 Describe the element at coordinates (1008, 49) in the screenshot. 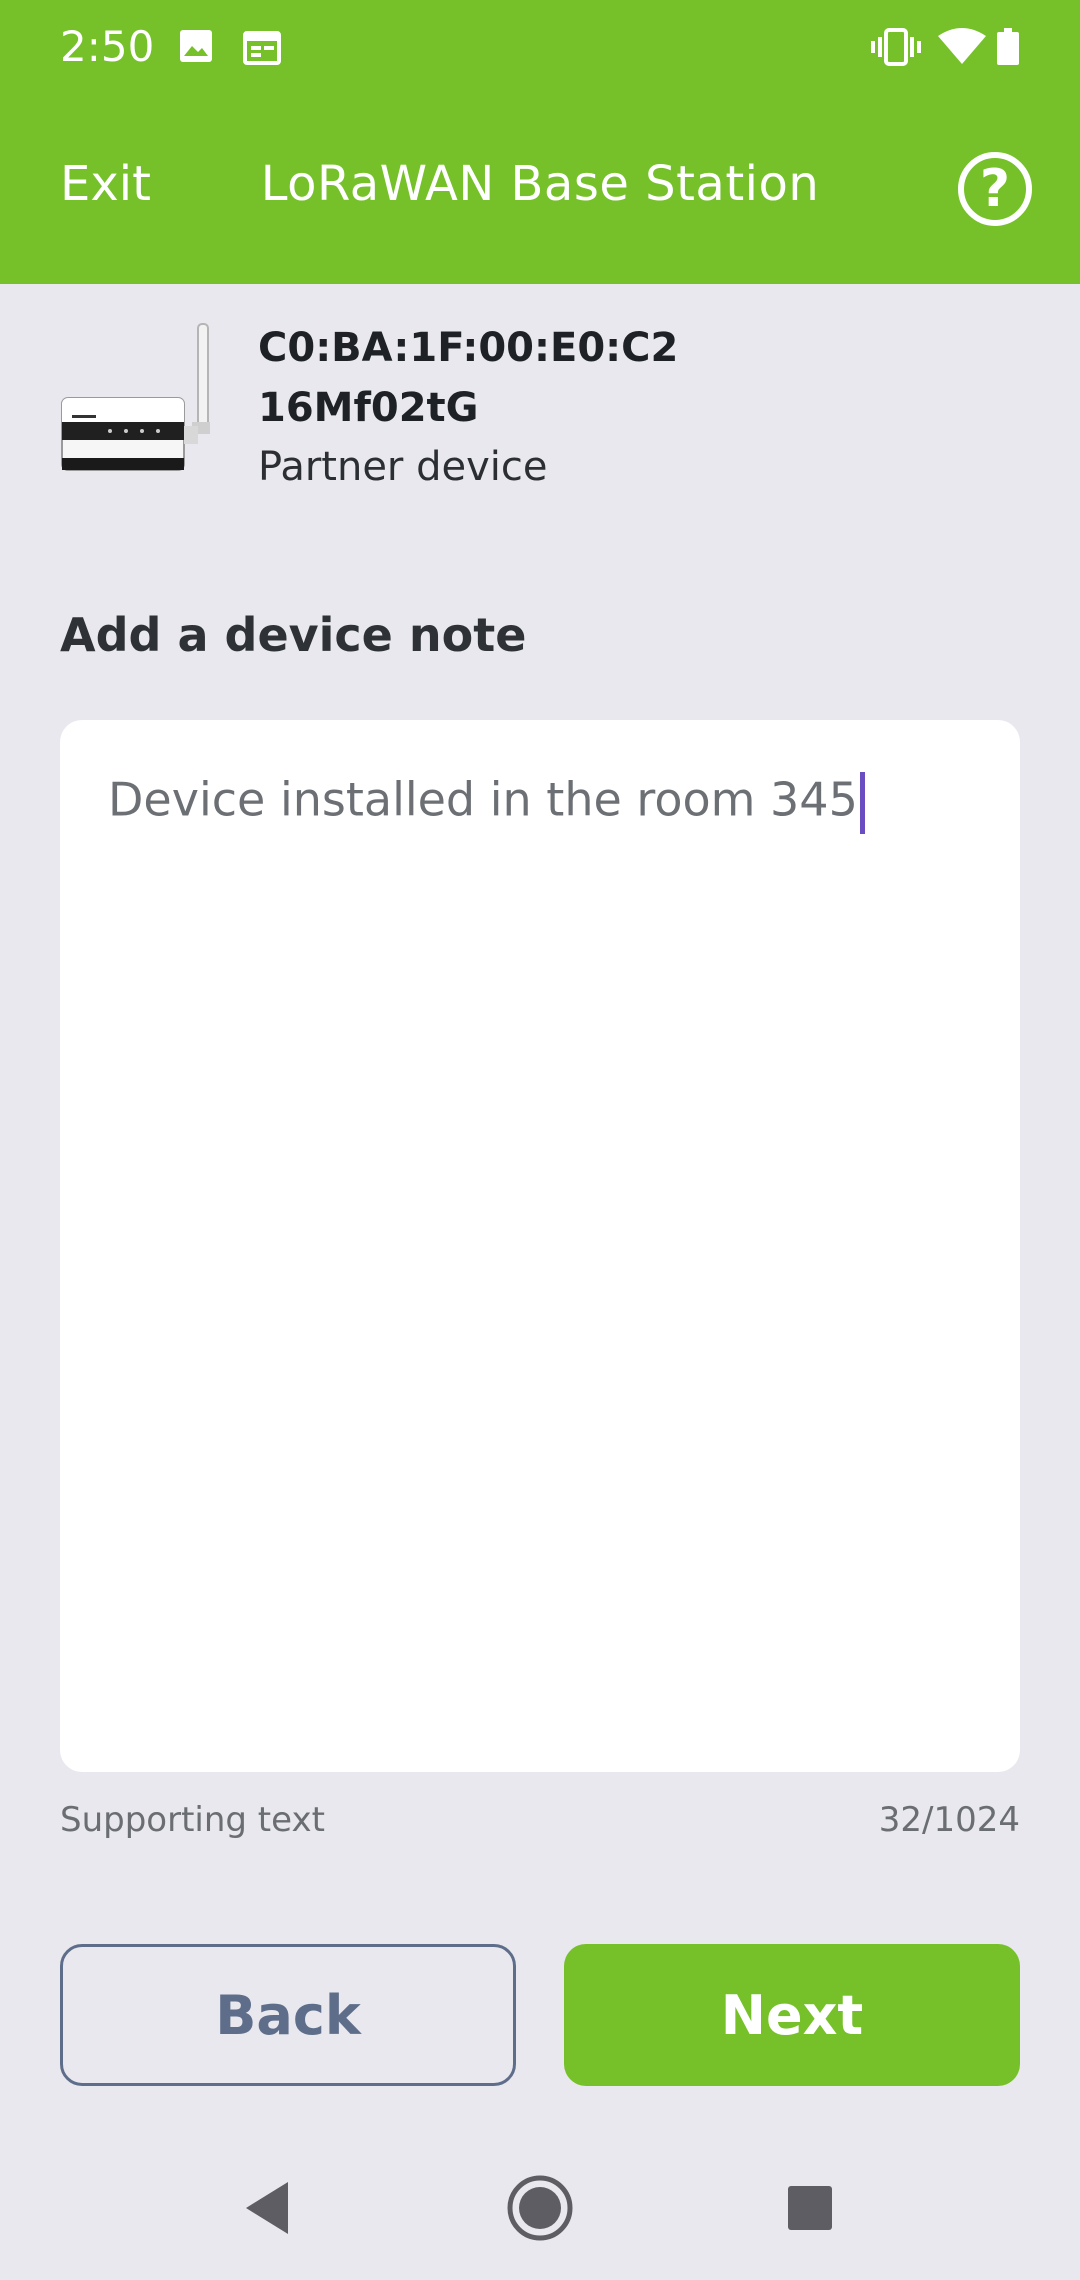

I see `battery-icon` at that location.